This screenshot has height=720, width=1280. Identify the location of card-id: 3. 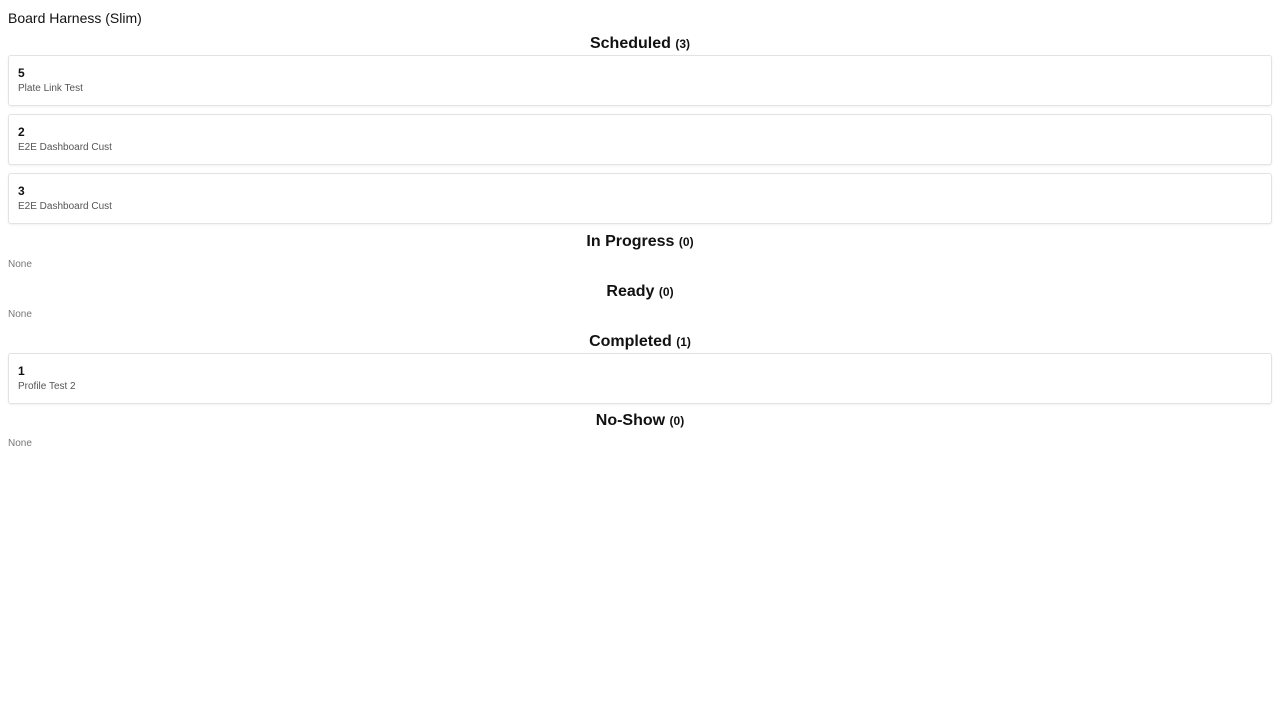
(21, 191).